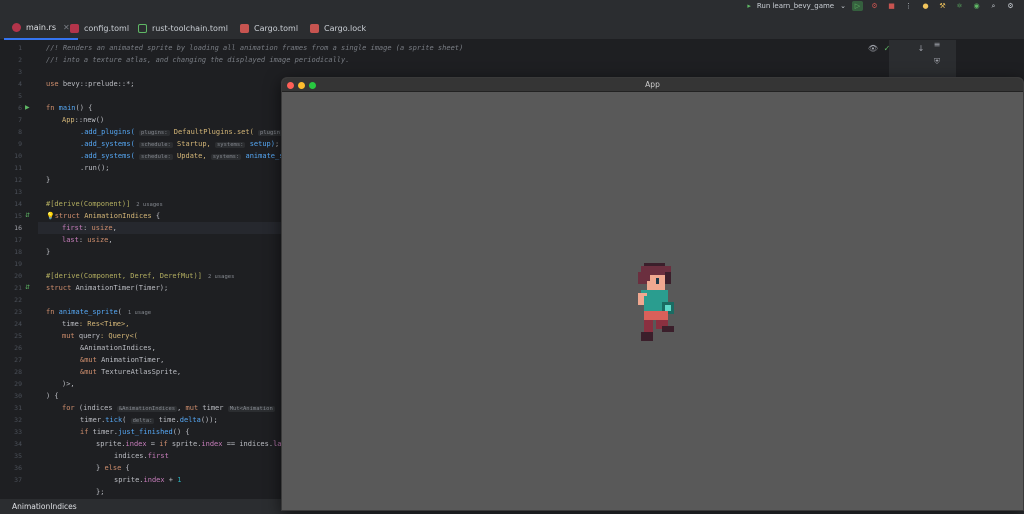 This screenshot has width=1024, height=514. What do you see at coordinates (20, 108) in the screenshot?
I see `line-number: 6` at bounding box center [20, 108].